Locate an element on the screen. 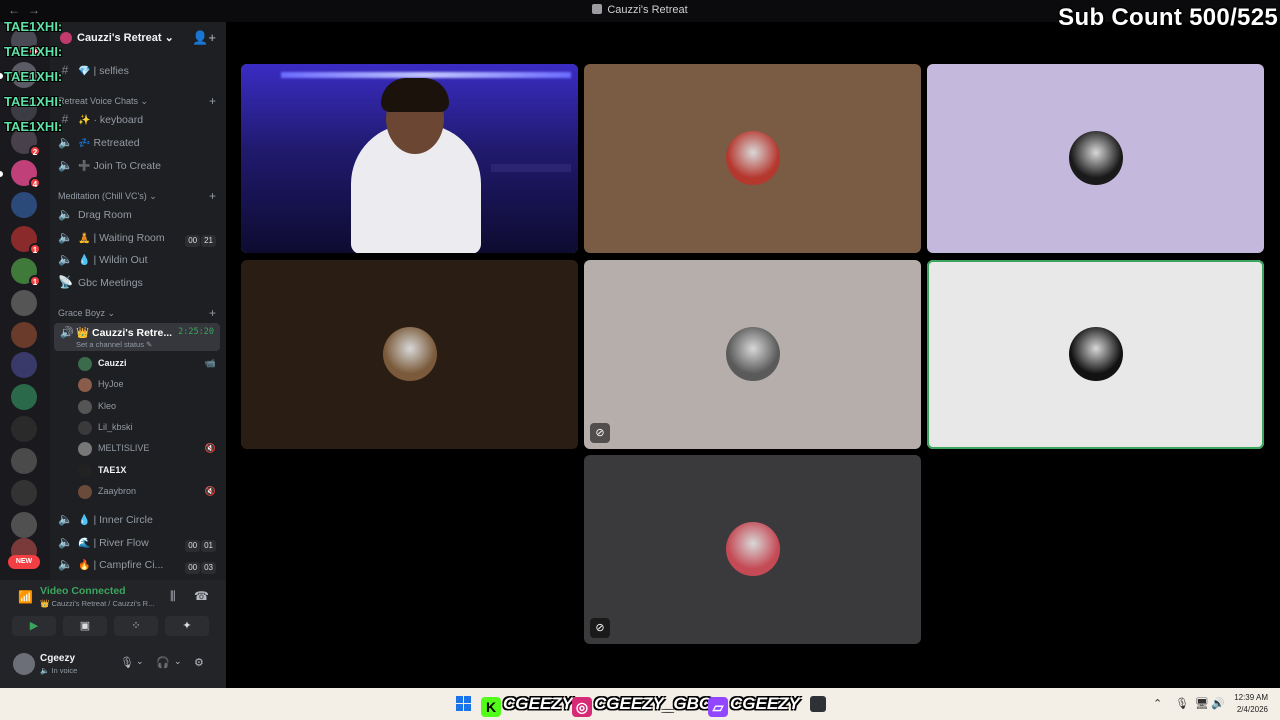 The image size is (1280, 720). channel-retreated: 🔈 💤 Retreated is located at coordinates (138, 142).